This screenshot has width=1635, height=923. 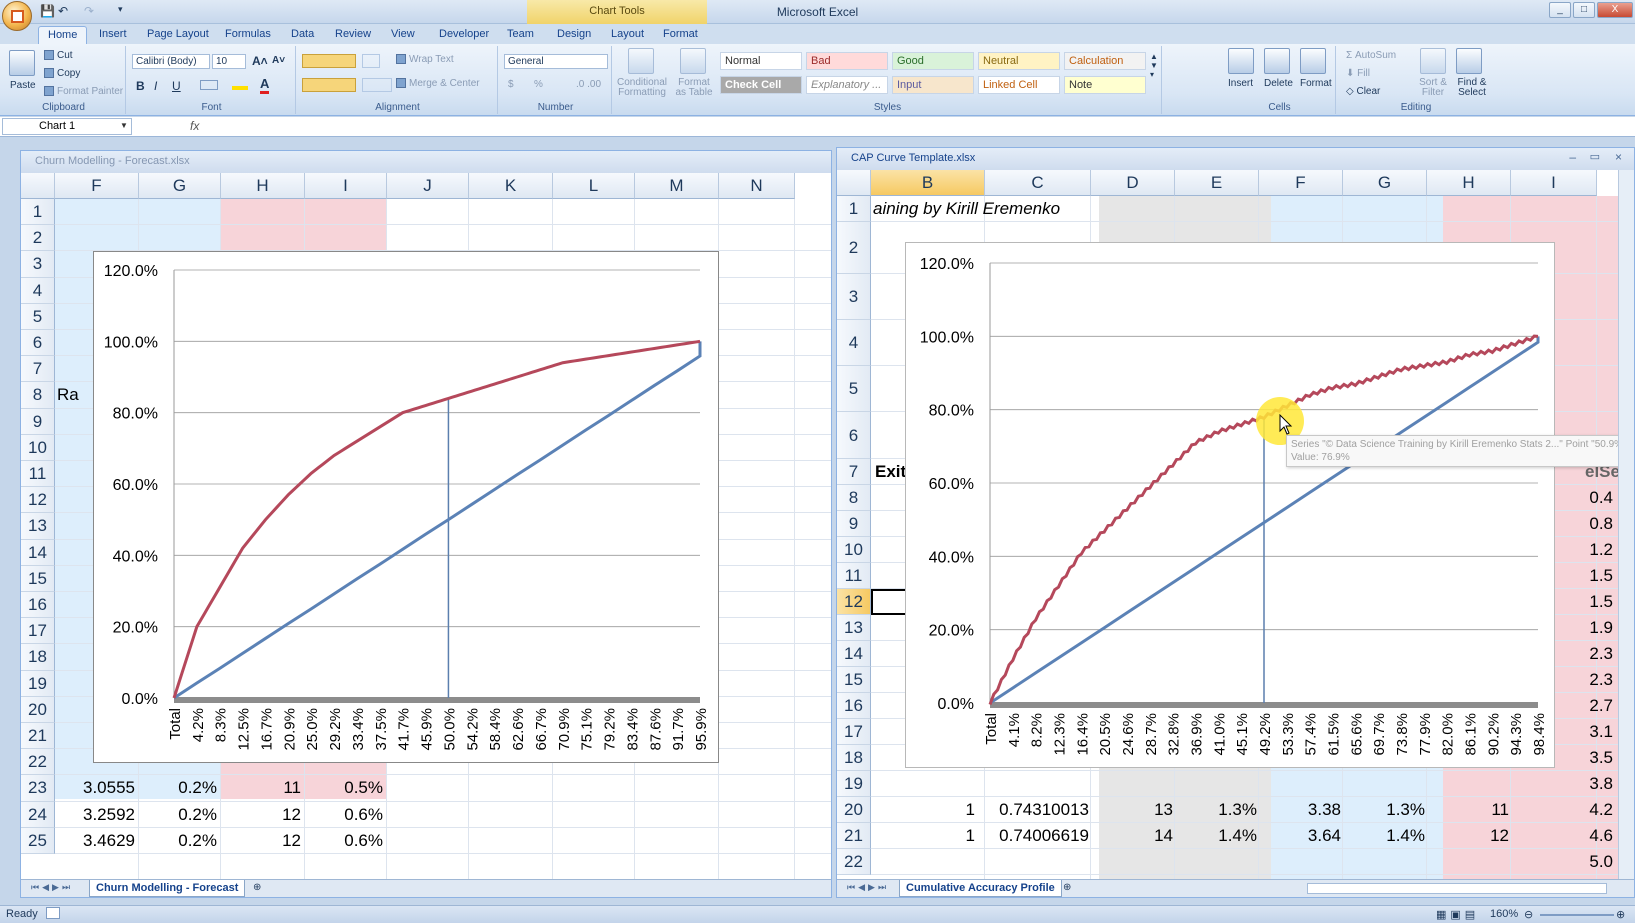 What do you see at coordinates (140, 86) in the screenshot?
I see `bold-button: B` at bounding box center [140, 86].